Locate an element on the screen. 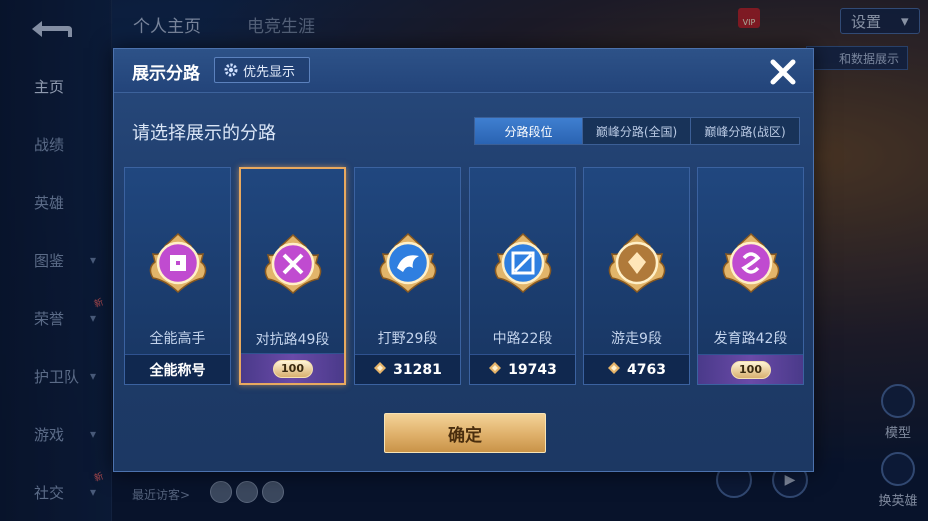 The image size is (928, 521). selection-prompt: 请选择展示的分路 is located at coordinates (204, 133).